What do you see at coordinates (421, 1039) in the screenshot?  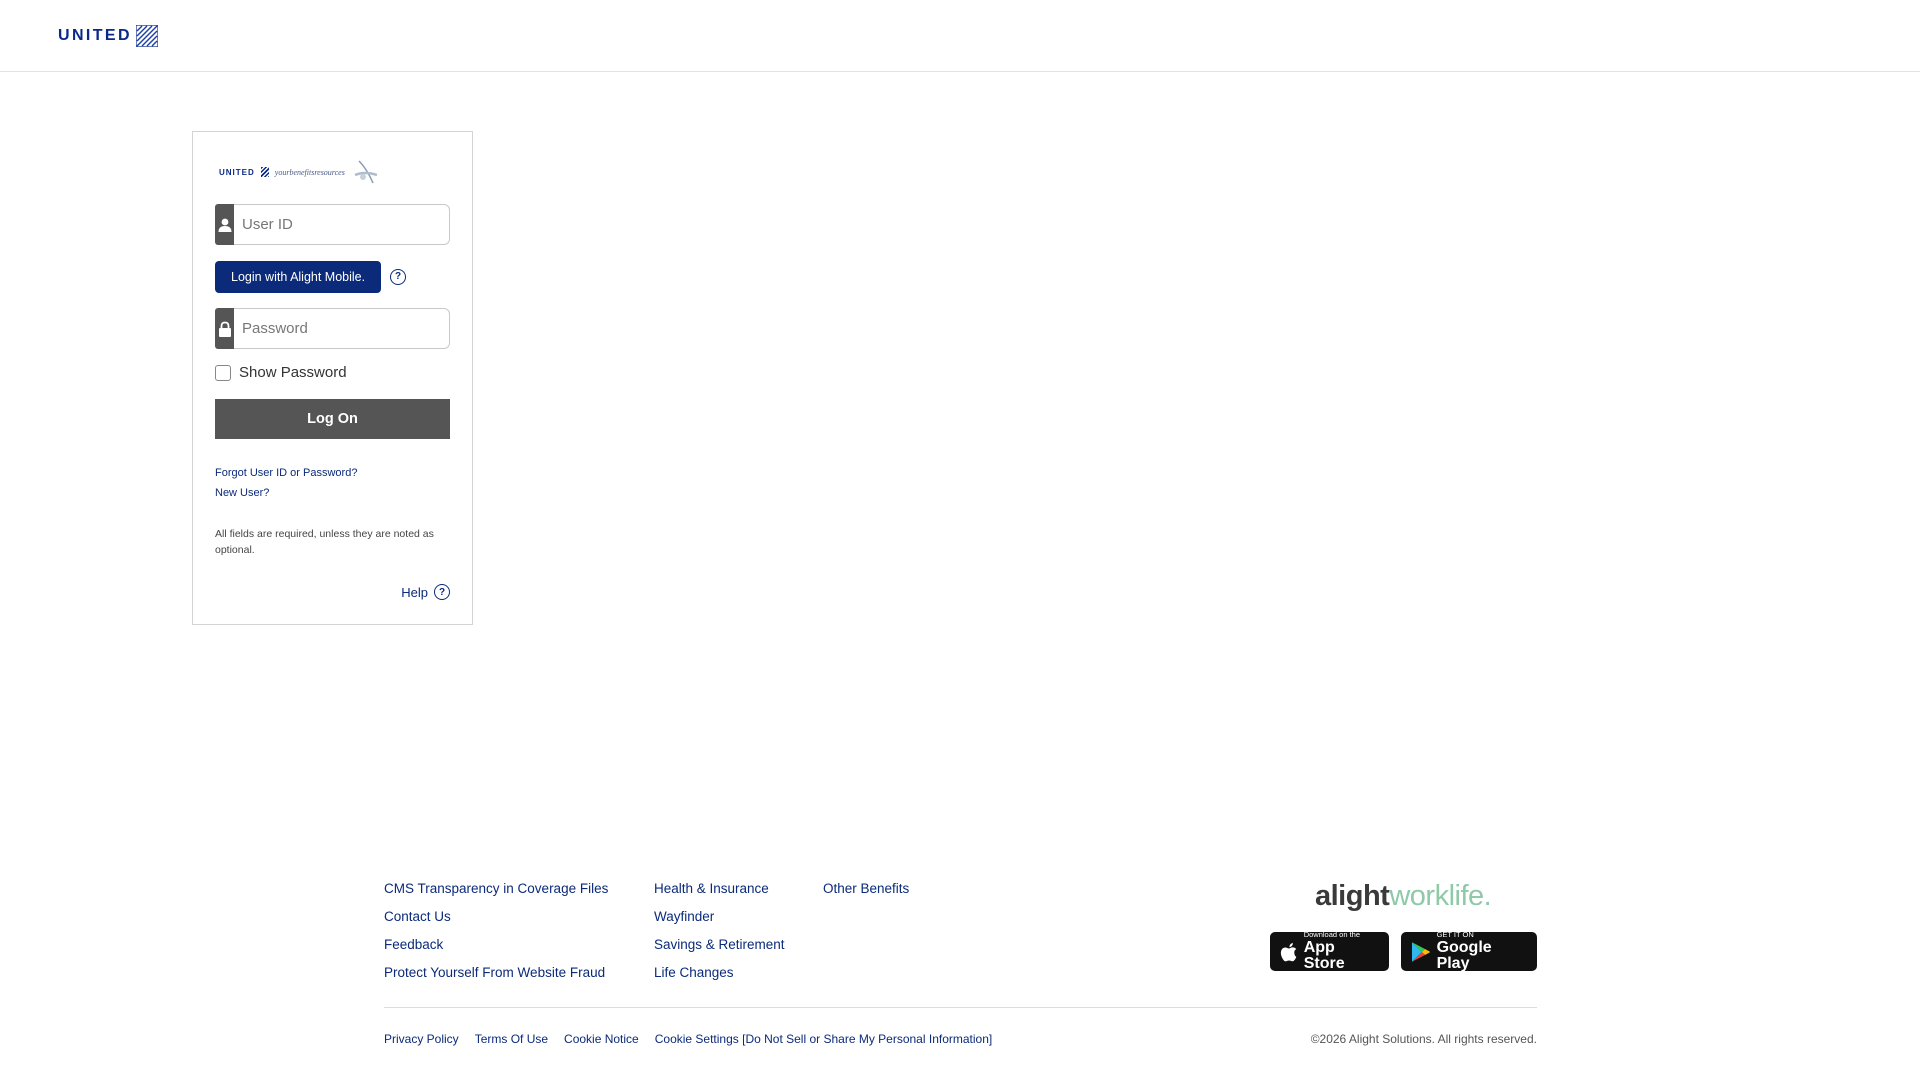 I see `privacy-policy-link: Privacy Policy` at bounding box center [421, 1039].